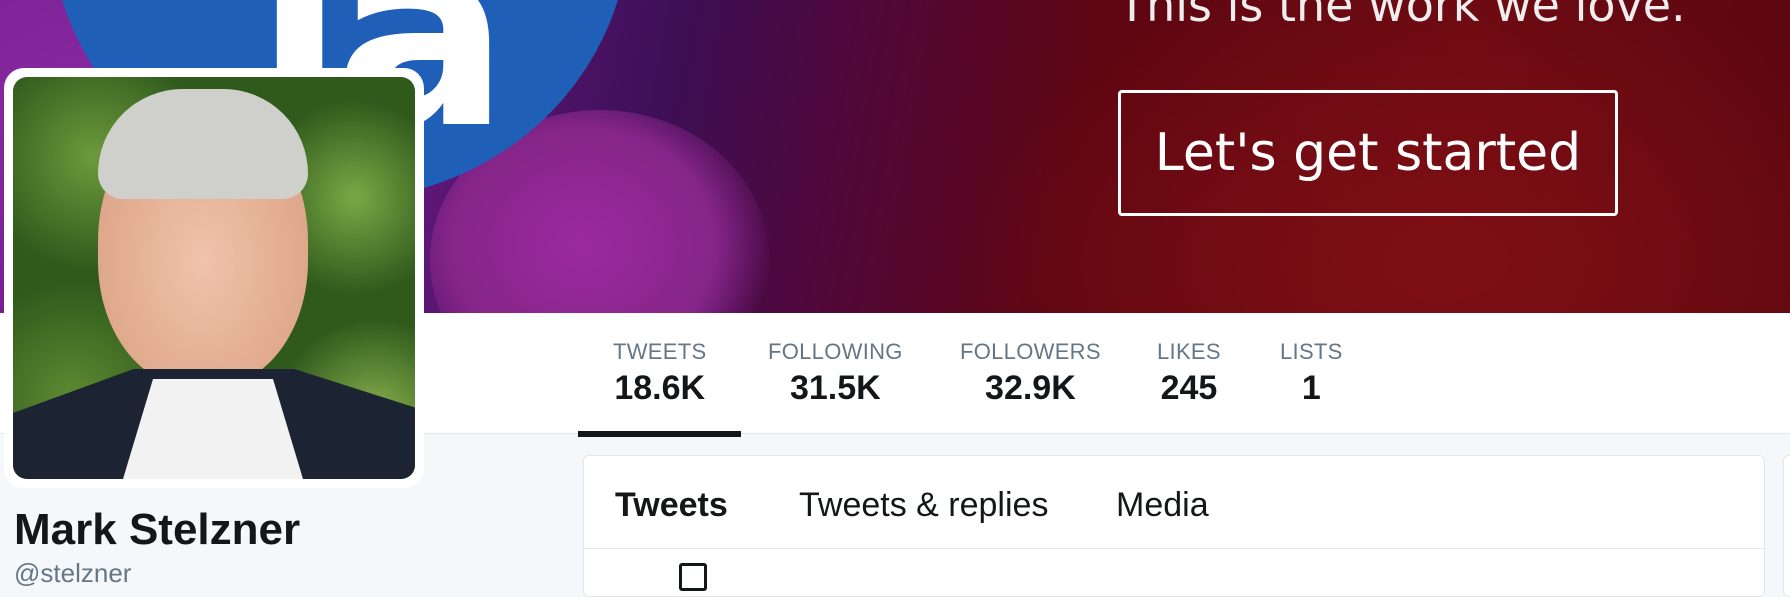 The width and height of the screenshot is (1790, 597). I want to click on stat-lists-value: 1, so click(1311, 388).